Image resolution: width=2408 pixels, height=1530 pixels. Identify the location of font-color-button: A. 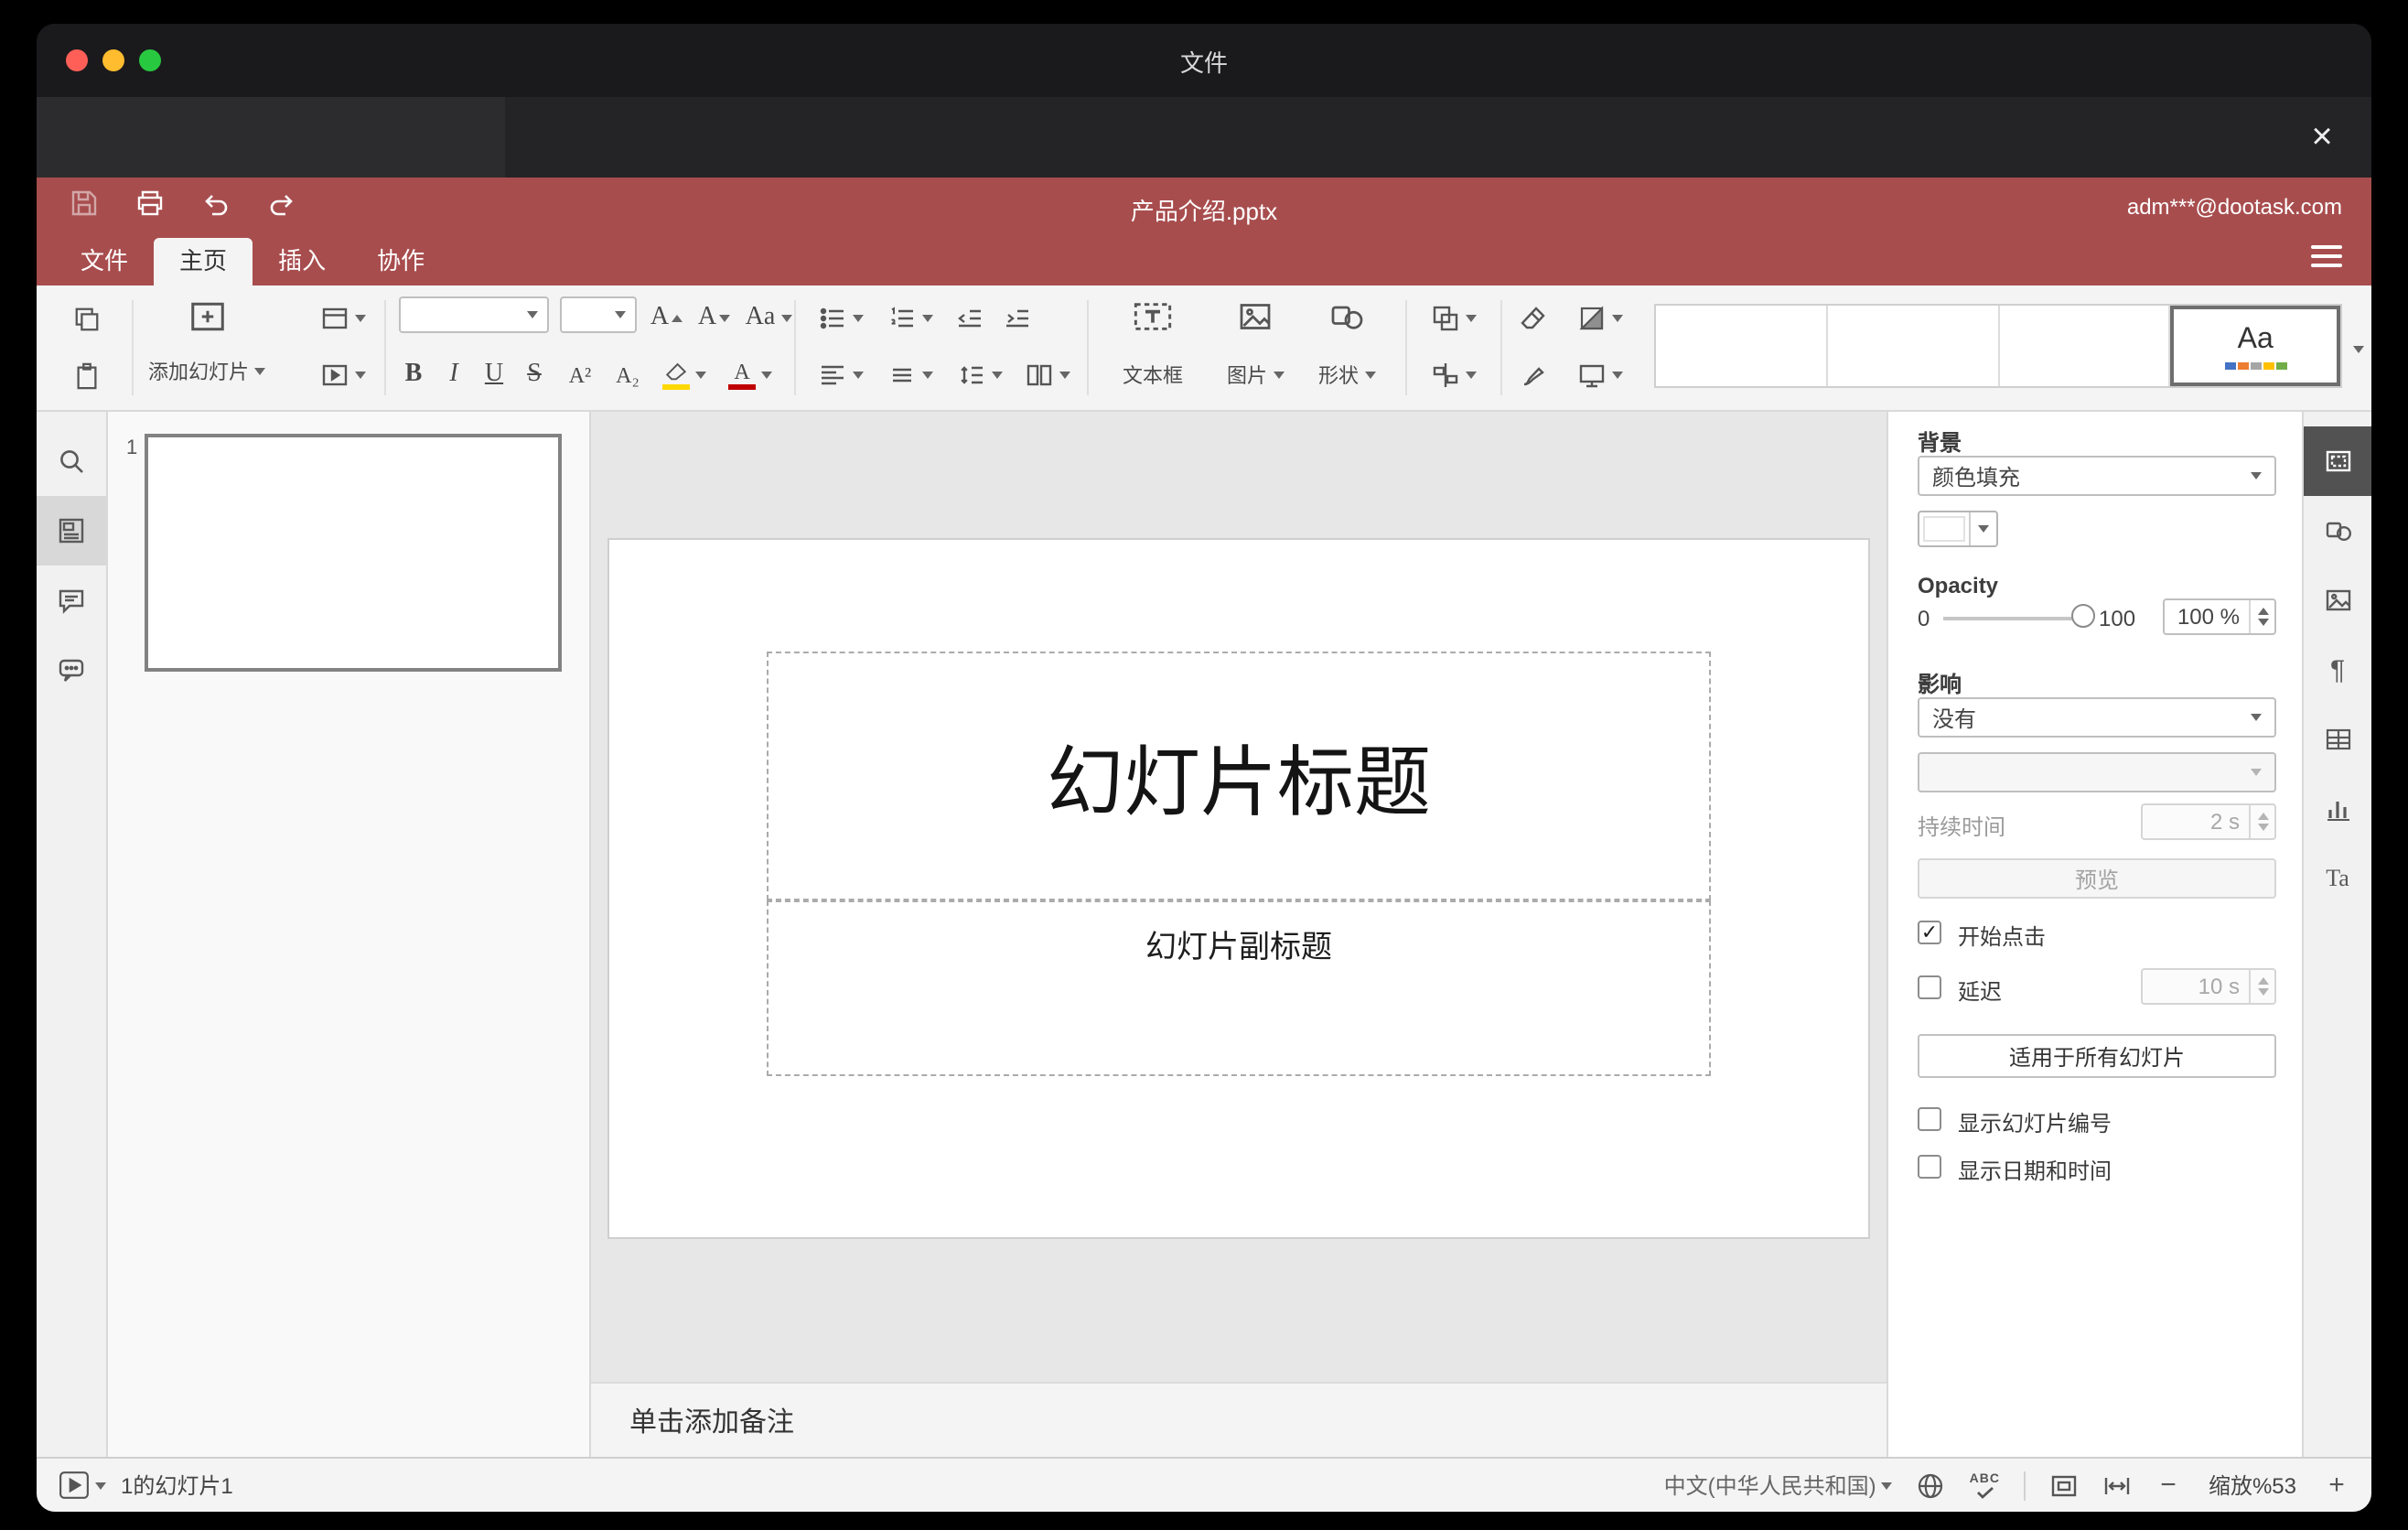
(750, 375).